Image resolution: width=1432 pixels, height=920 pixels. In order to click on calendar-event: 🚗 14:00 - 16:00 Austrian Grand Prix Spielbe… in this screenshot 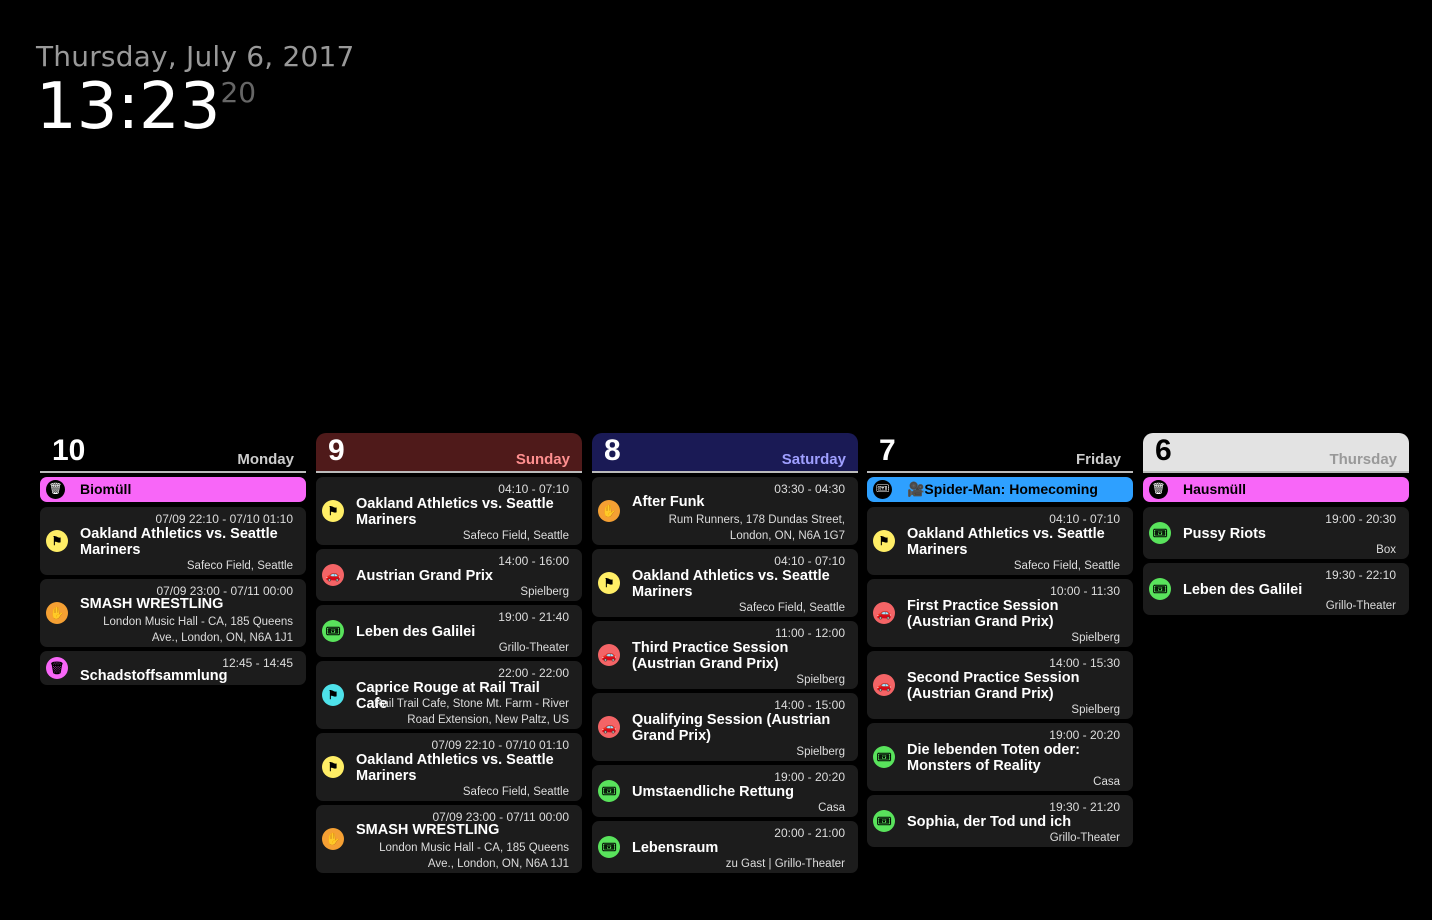, I will do `click(449, 575)`.